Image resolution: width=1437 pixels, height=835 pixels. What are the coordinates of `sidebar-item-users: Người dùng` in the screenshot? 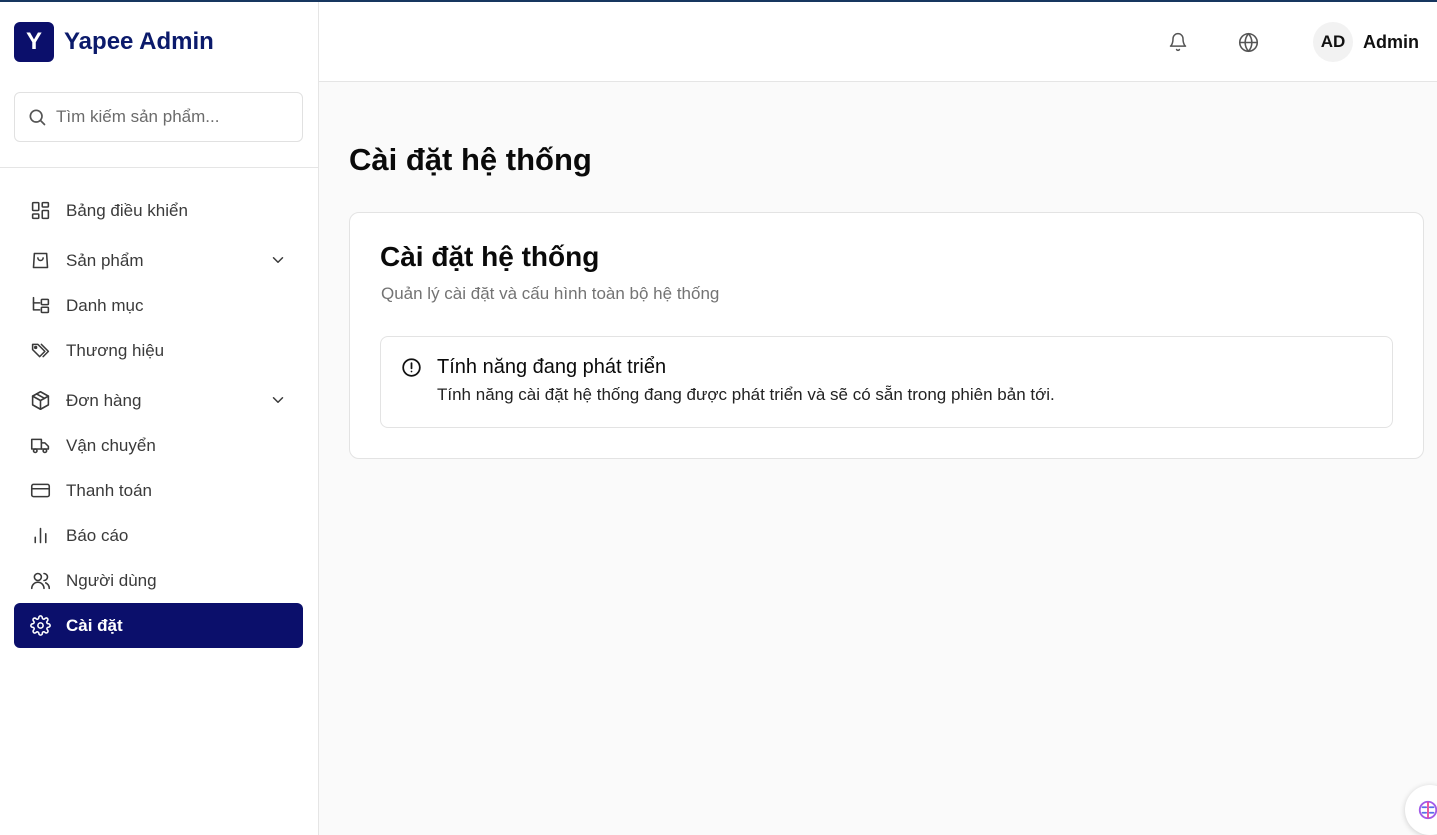 It's located at (158, 580).